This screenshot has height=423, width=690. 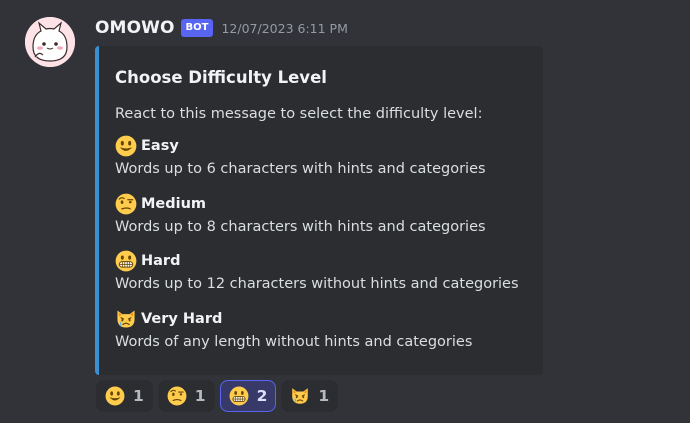 I want to click on reaction-crying-cat: 1, so click(x=310, y=396).